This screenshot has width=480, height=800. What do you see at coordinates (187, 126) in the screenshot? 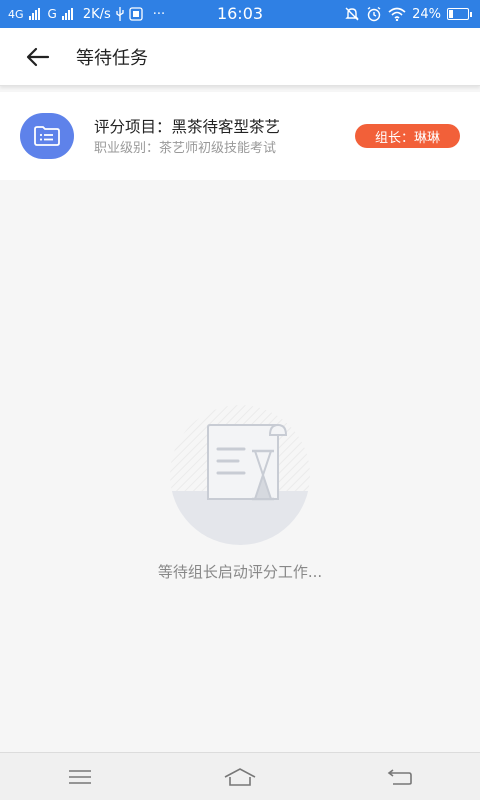
I see `task-title: 评分项目：黑茶待客型茶艺` at bounding box center [187, 126].